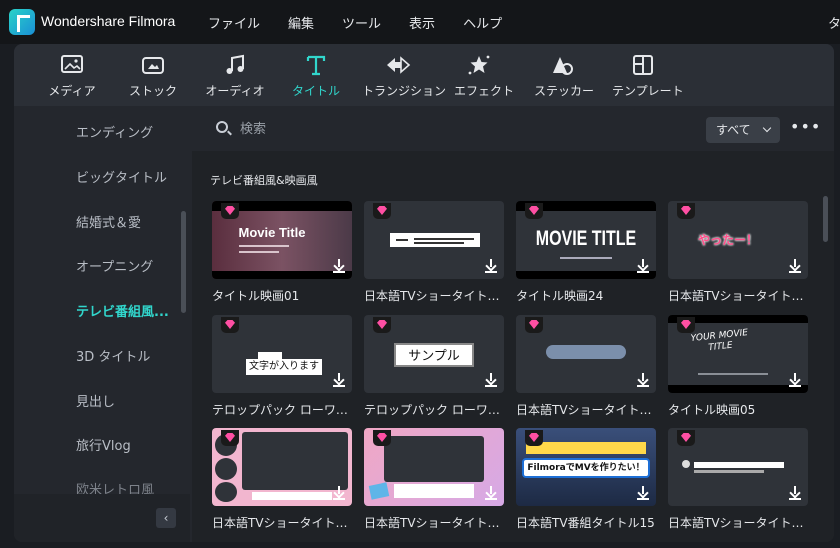 The height and width of the screenshot is (548, 840). I want to click on sidebar-footer: ‹, so click(102, 518).